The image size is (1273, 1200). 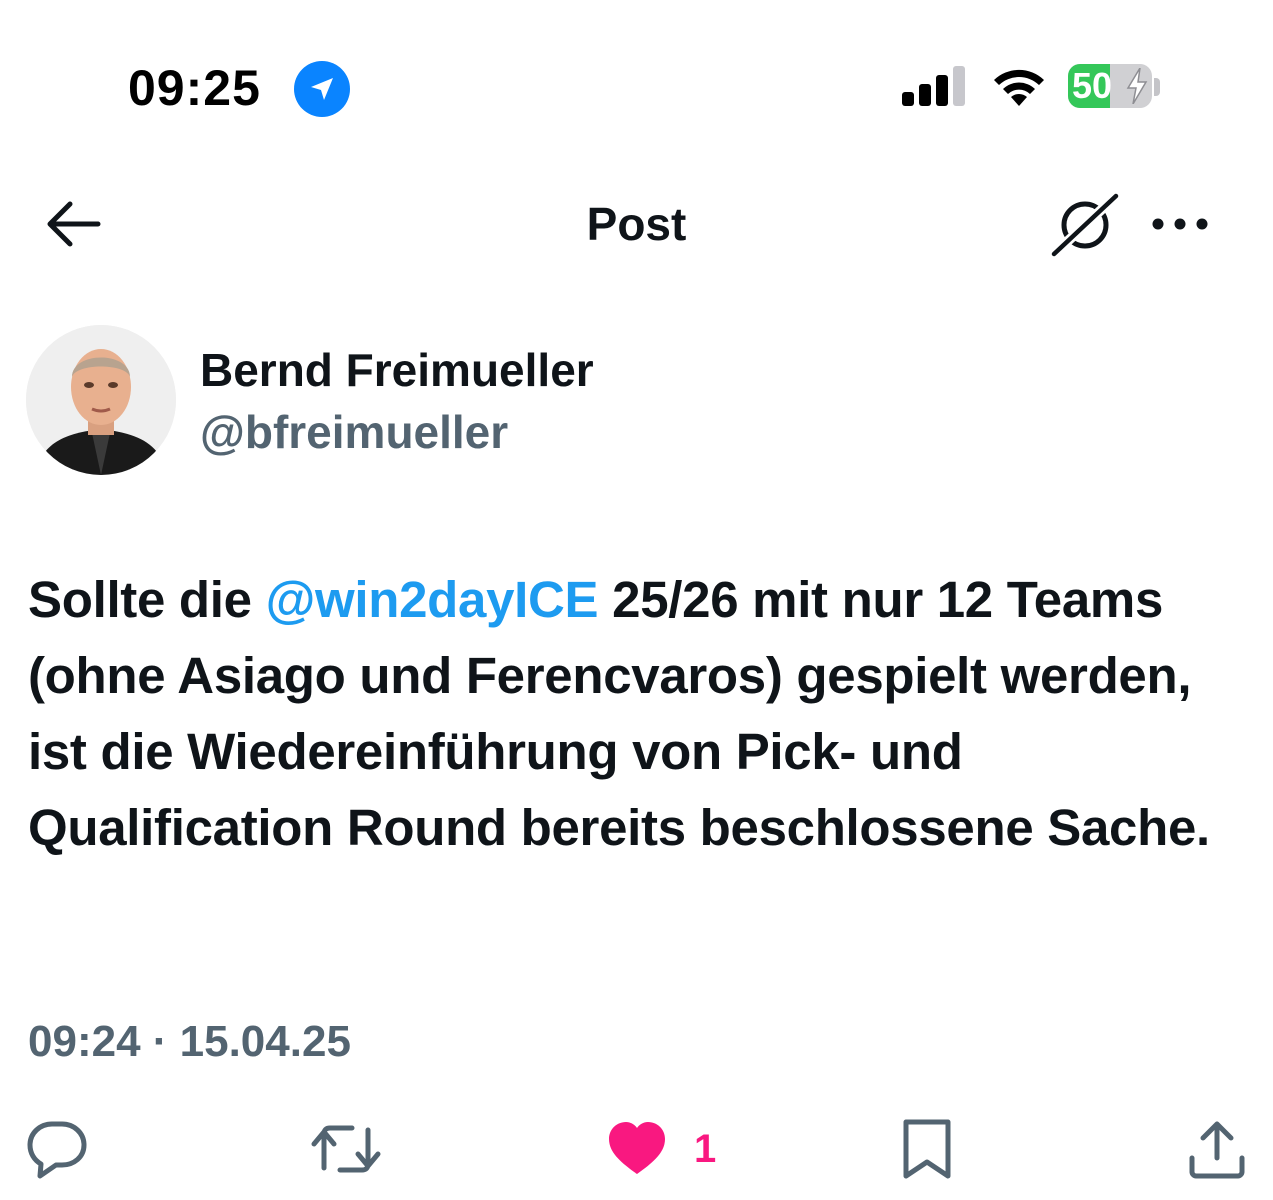 I want to click on mention-link: @win2dayICE, so click(x=432, y=599).